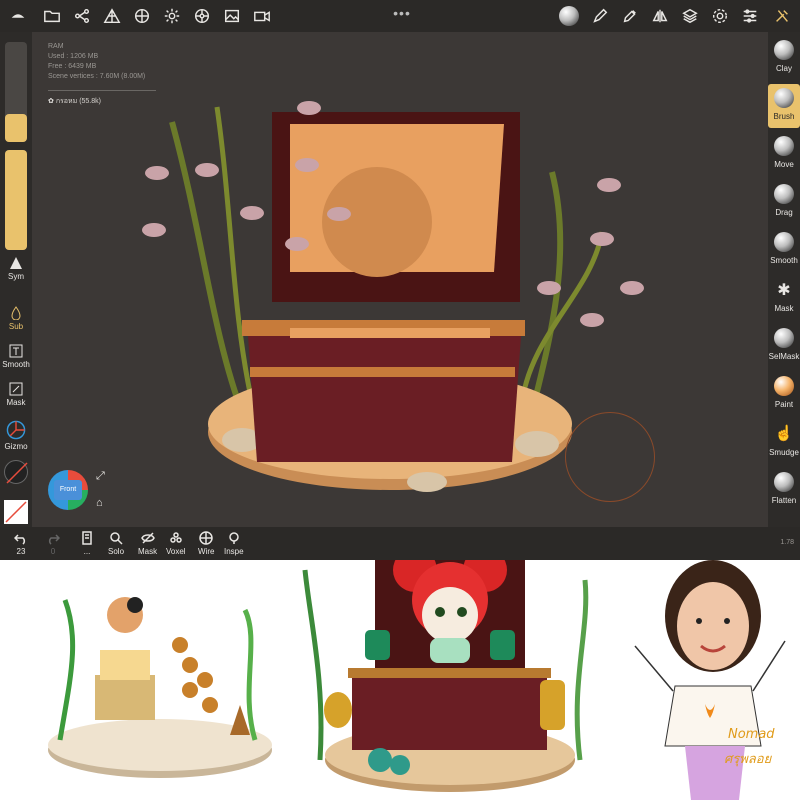 This screenshot has height=800, width=800. Describe the element at coordinates (206, 551) in the screenshot. I see `wire-label: Wire` at that location.